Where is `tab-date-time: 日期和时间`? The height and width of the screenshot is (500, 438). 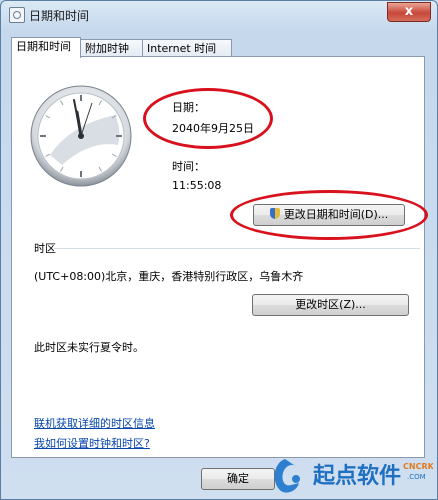 tab-date-time: 日期和时间 is located at coordinates (46, 47).